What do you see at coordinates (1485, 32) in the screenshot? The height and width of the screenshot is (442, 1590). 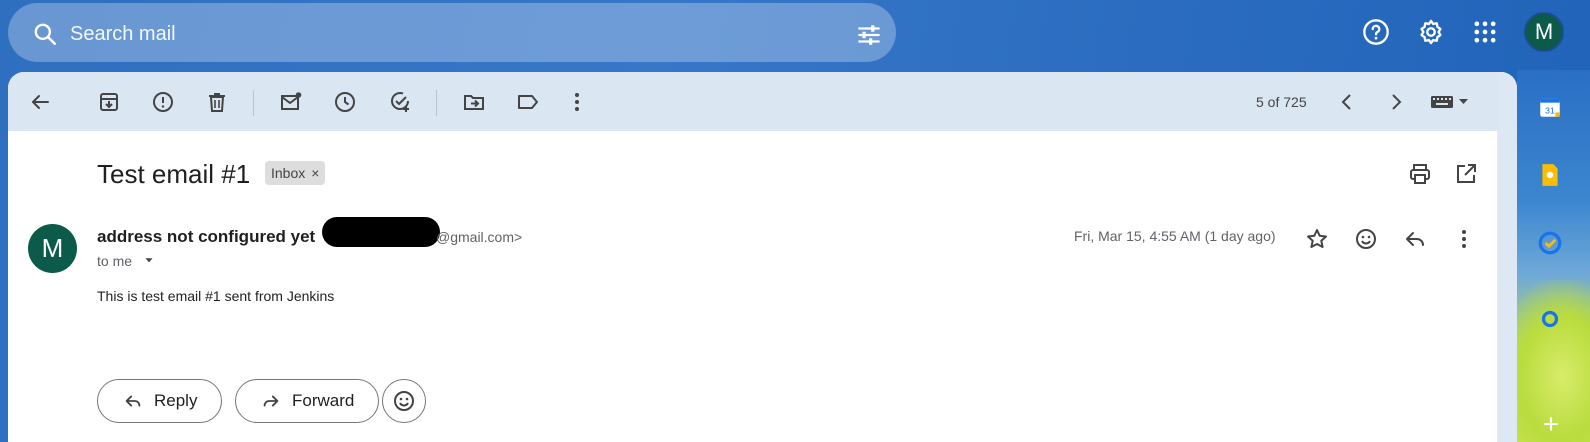 I see `apps-grid-icon` at bounding box center [1485, 32].